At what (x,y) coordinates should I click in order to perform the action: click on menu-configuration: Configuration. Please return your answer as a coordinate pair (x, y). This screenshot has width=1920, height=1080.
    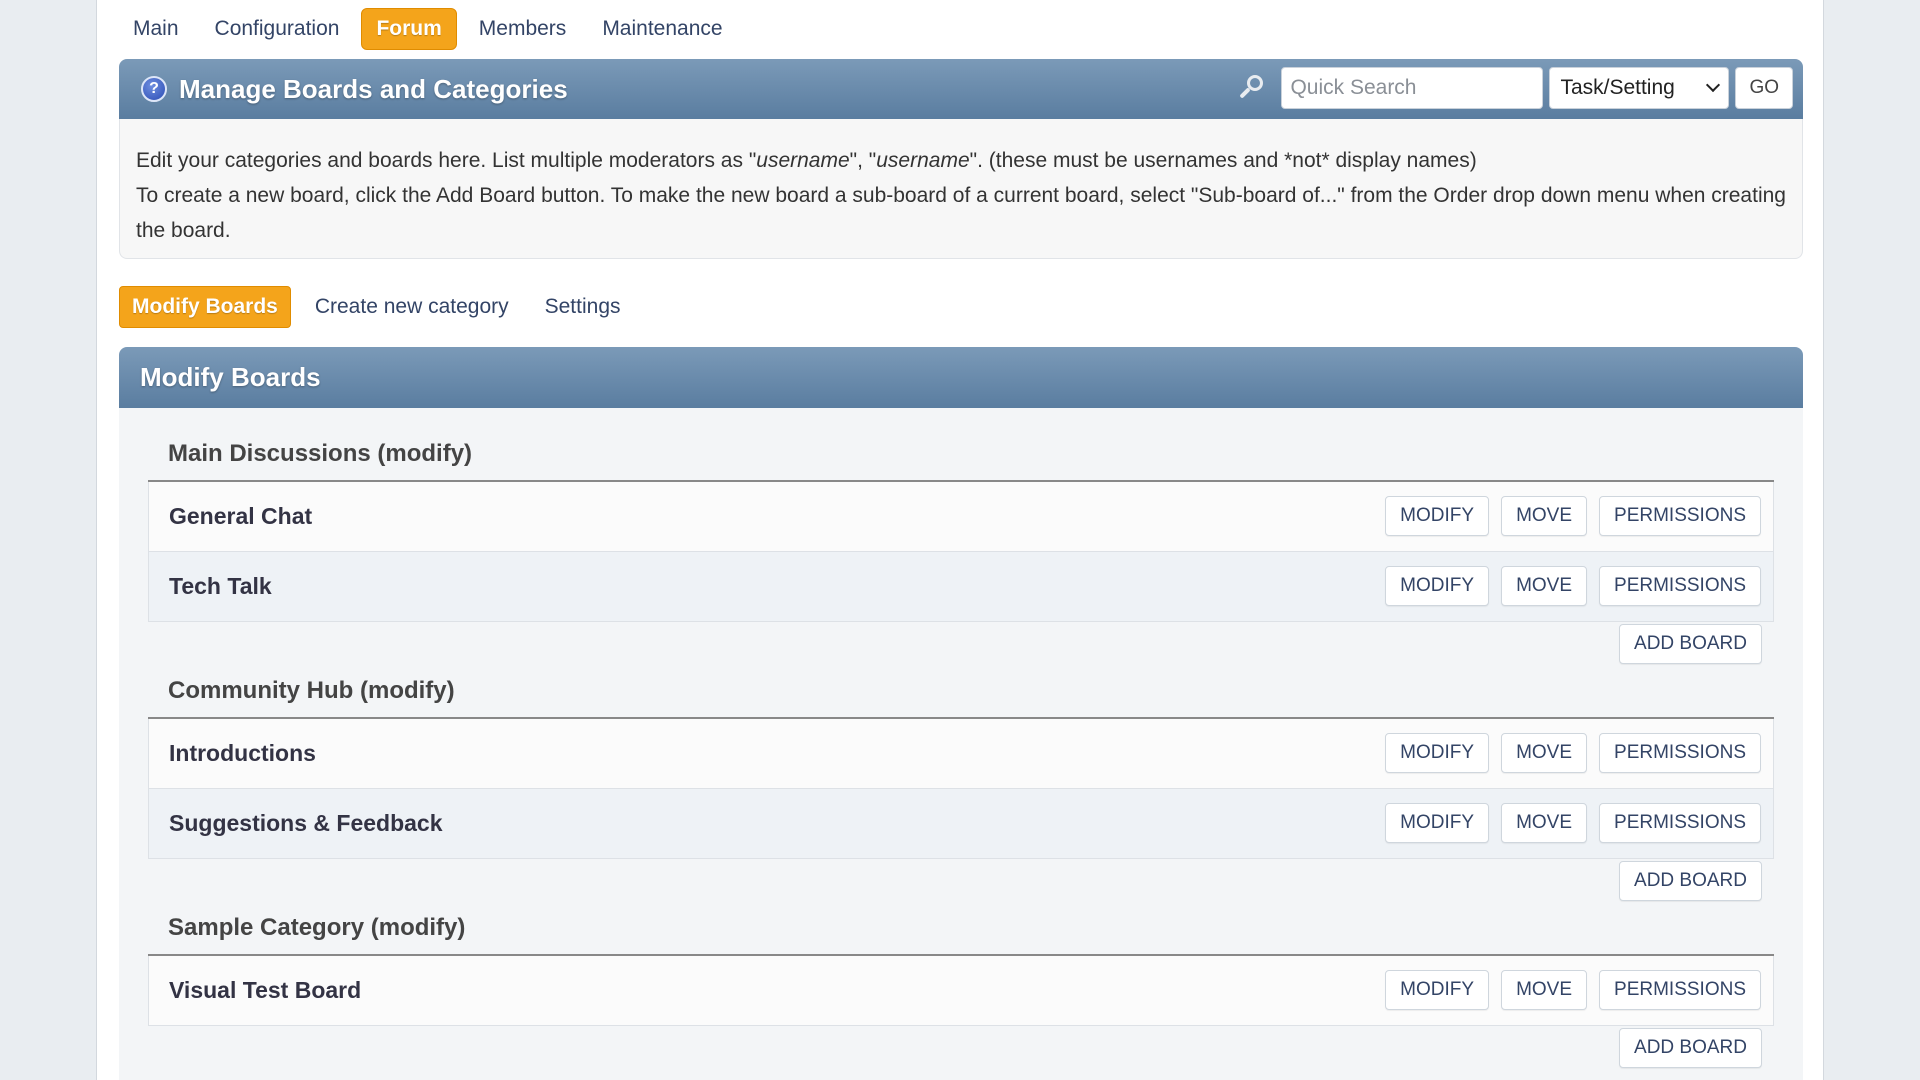
    Looking at the image, I should click on (277, 29).